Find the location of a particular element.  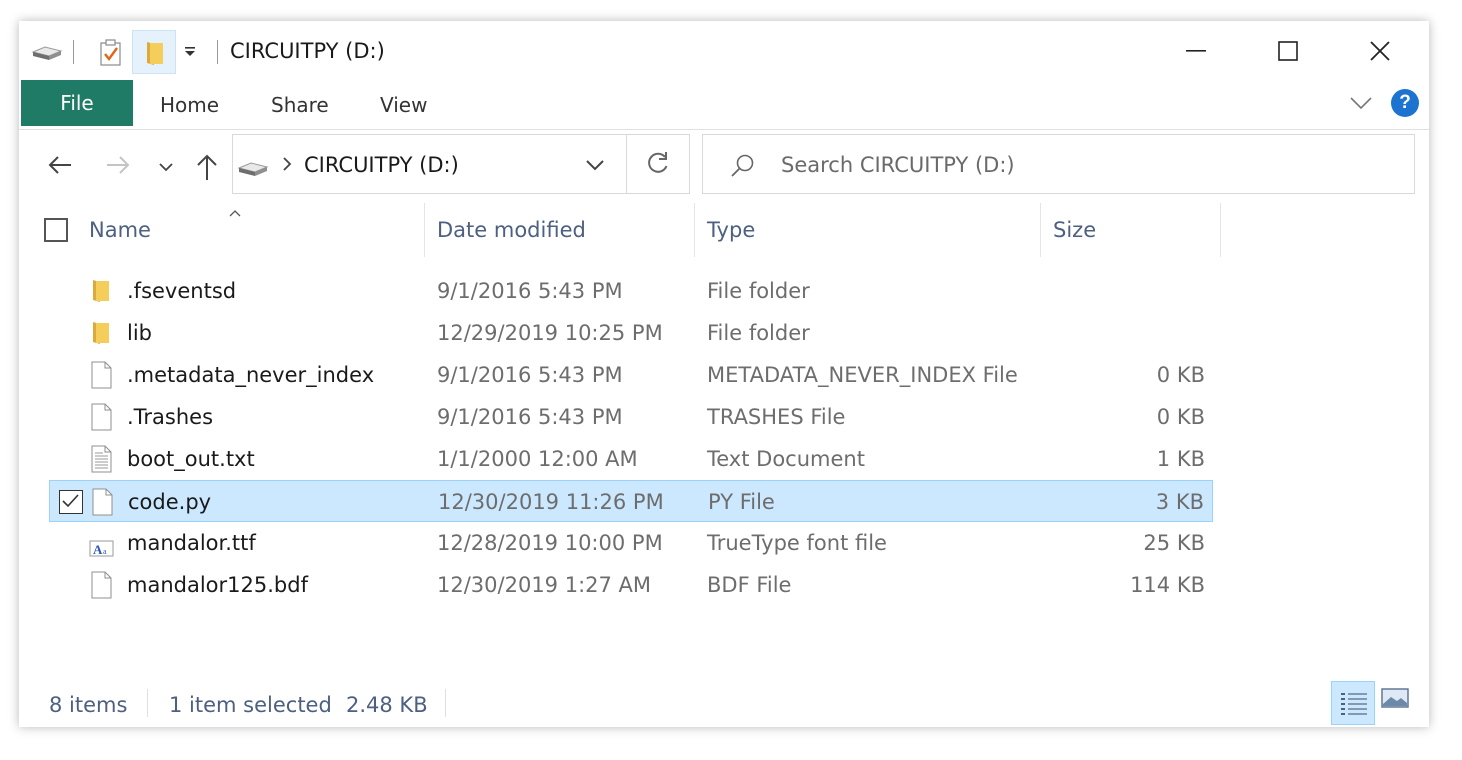

file-type: Text Document is located at coordinates (786, 459).